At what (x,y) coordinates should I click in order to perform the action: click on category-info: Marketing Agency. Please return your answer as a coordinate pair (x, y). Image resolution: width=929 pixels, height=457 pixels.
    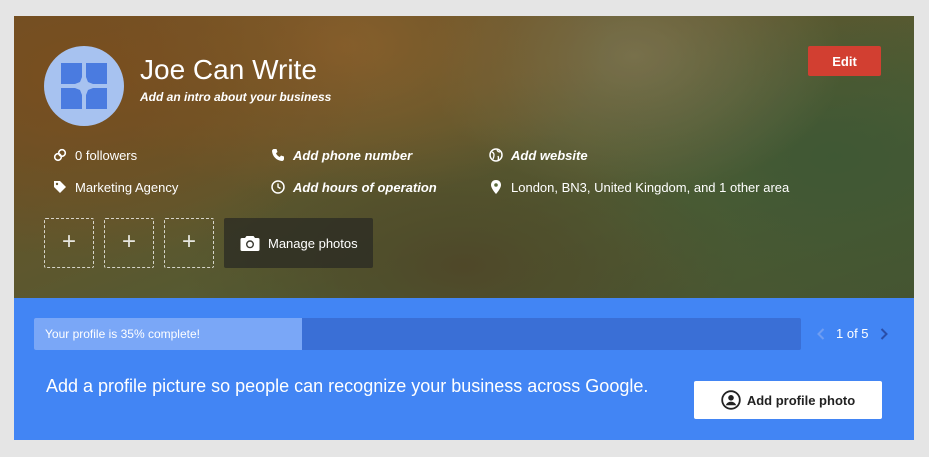
    Looking at the image, I should click on (115, 187).